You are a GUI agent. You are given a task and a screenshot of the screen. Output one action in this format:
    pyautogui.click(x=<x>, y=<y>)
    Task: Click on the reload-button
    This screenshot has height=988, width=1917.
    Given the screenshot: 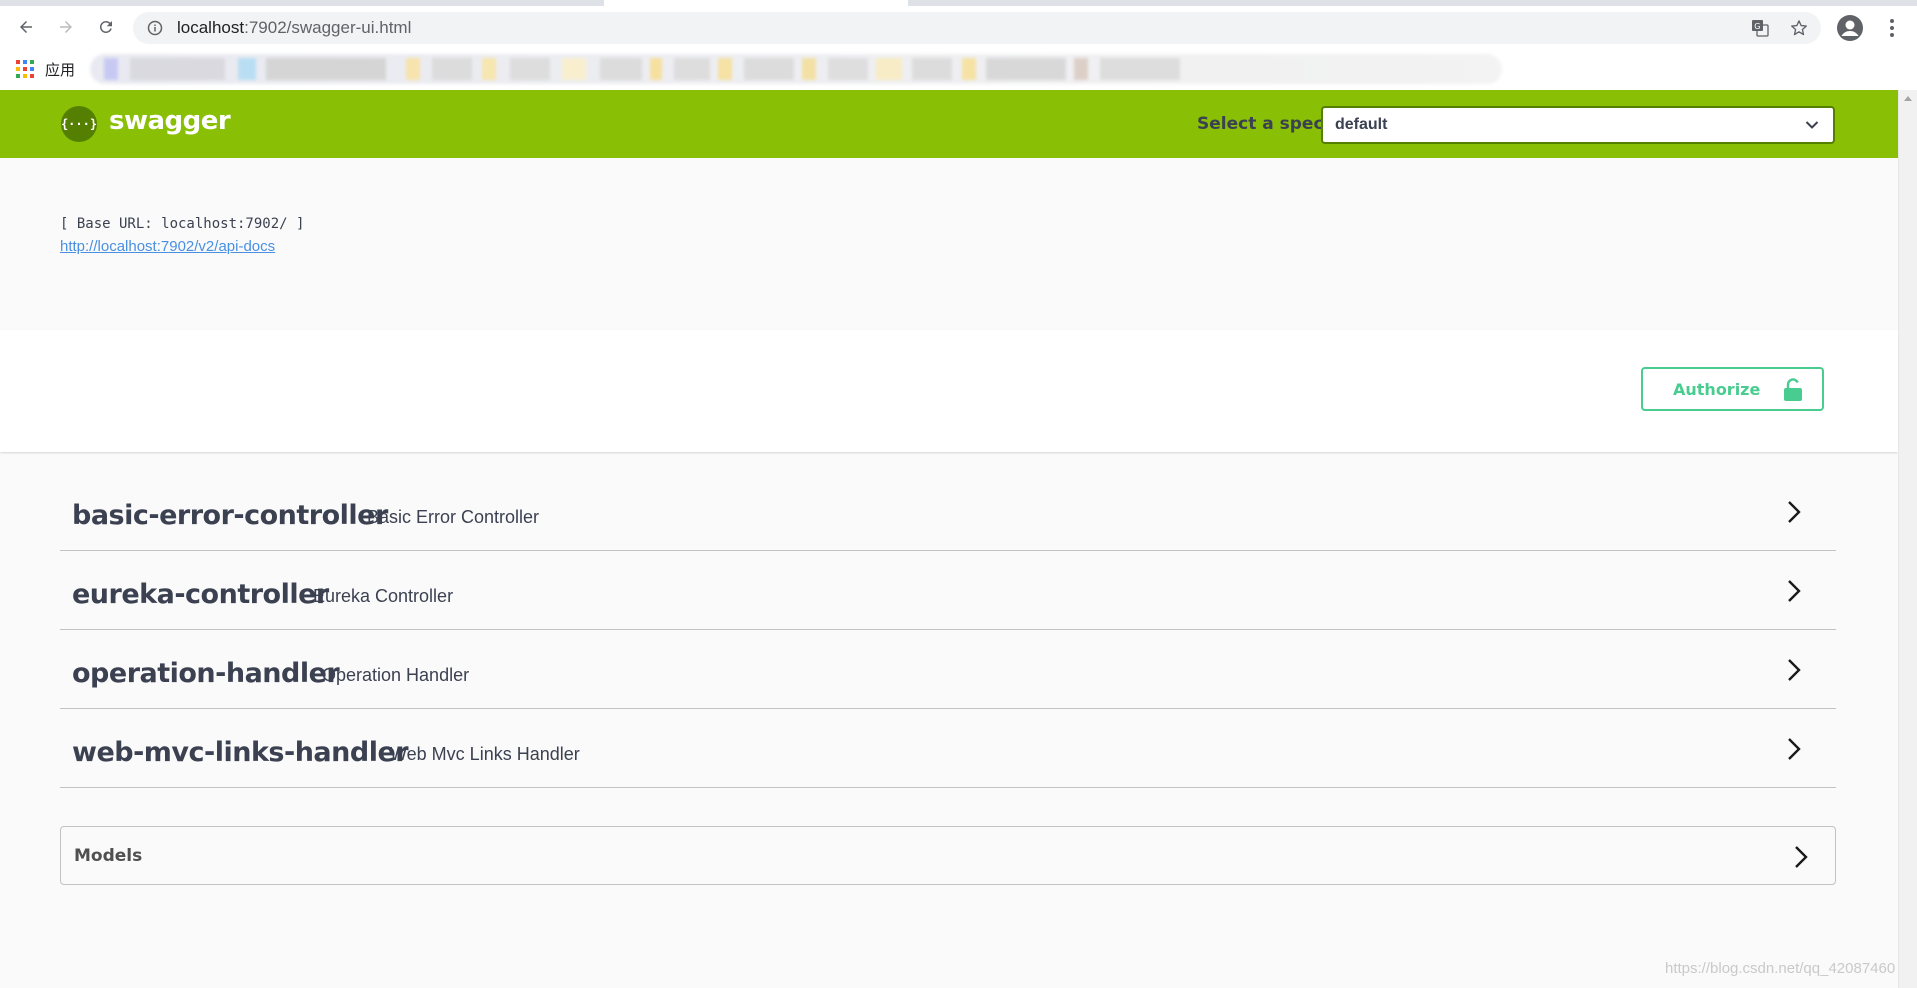 What is the action you would take?
    pyautogui.click(x=106, y=27)
    